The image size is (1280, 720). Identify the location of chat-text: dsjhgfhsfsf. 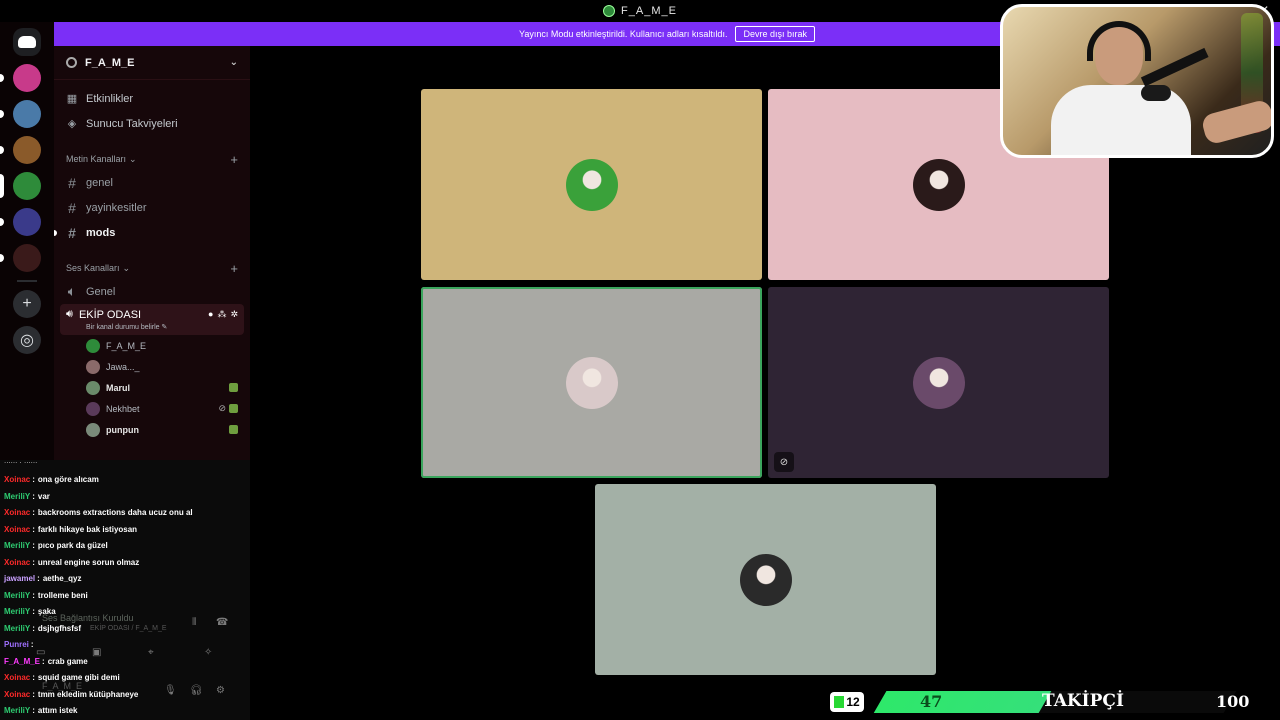
(59, 628).